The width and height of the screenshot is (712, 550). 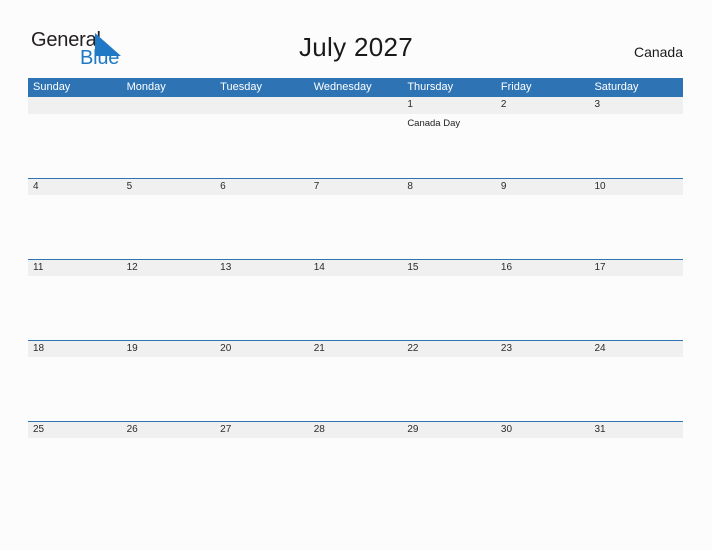 I want to click on day-number: 26, so click(x=169, y=430).